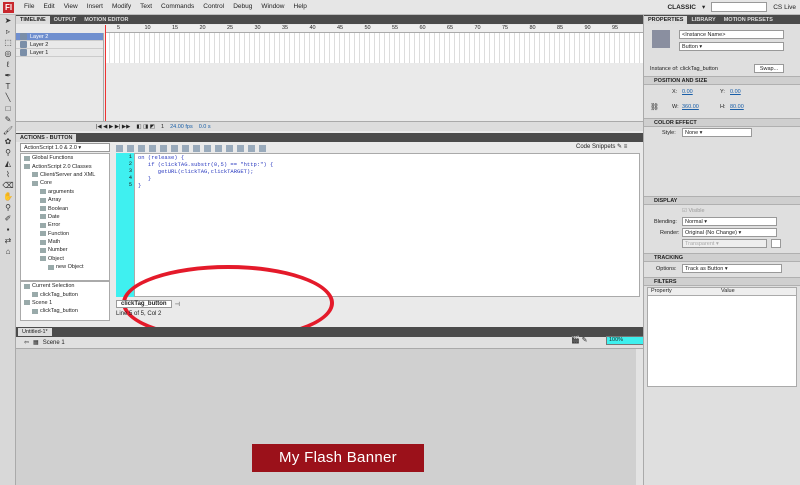  Describe the element at coordinates (8, 31) in the screenshot. I see `subselection-tool-icon: ▹` at that location.